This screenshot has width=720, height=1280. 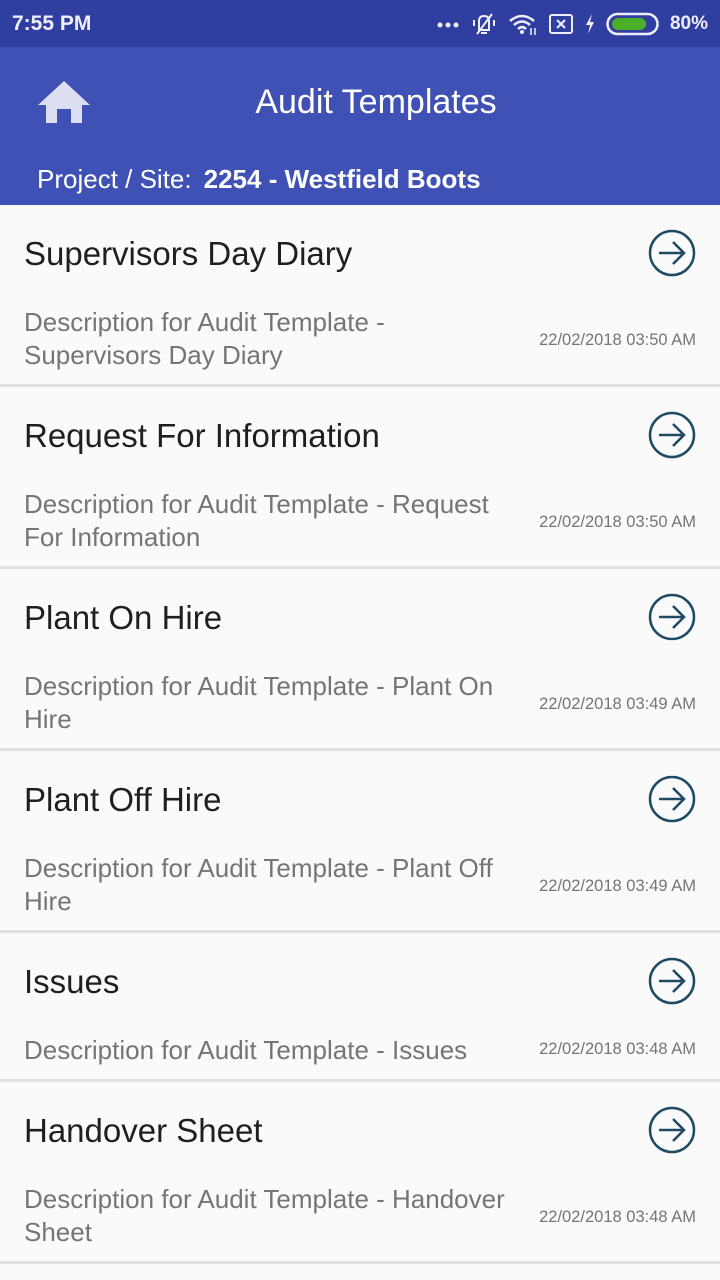 What do you see at coordinates (688, 23) in the screenshot?
I see `battery-percent: 80%` at bounding box center [688, 23].